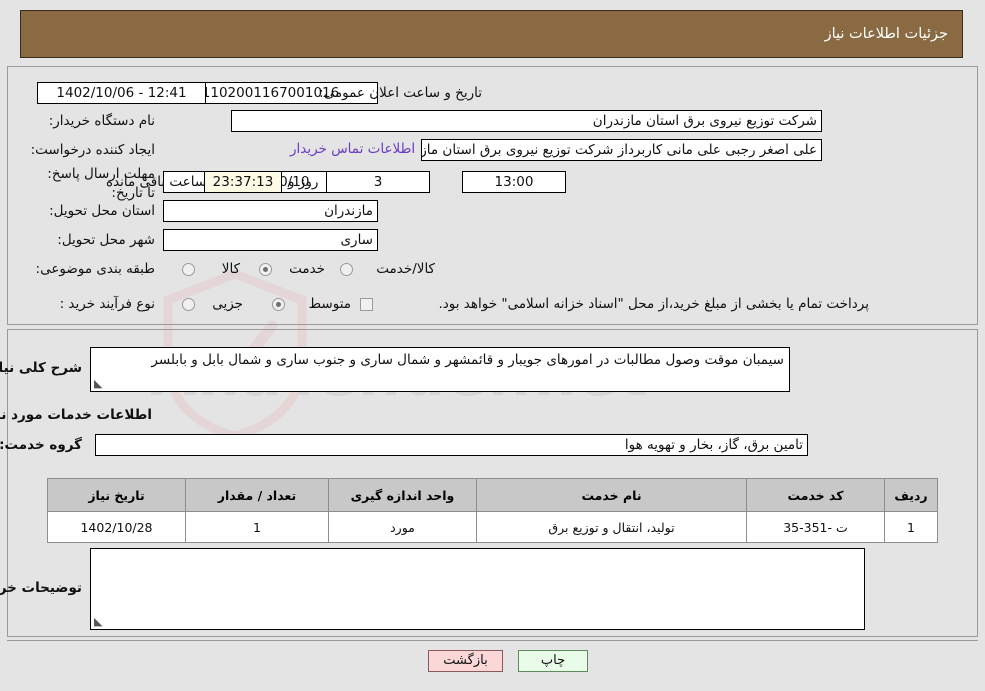  I want to click on page-title-bar: جزئیات اطلاعات نیاز, so click(491, 34).